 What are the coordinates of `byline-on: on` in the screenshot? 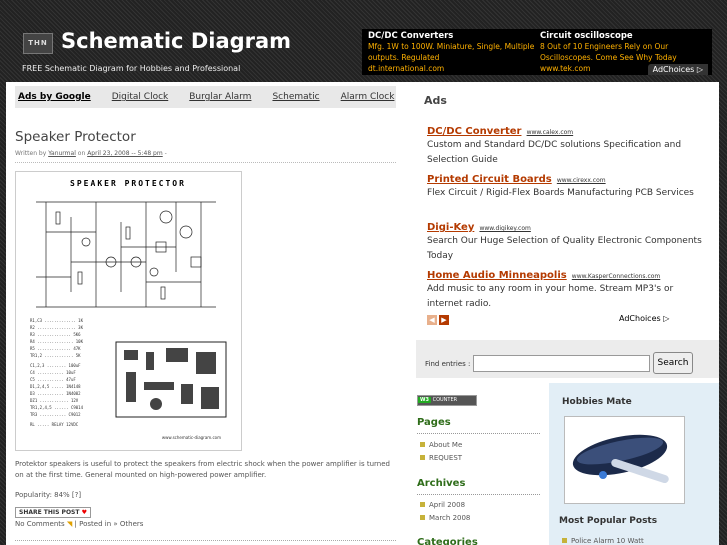 It's located at (81, 153).